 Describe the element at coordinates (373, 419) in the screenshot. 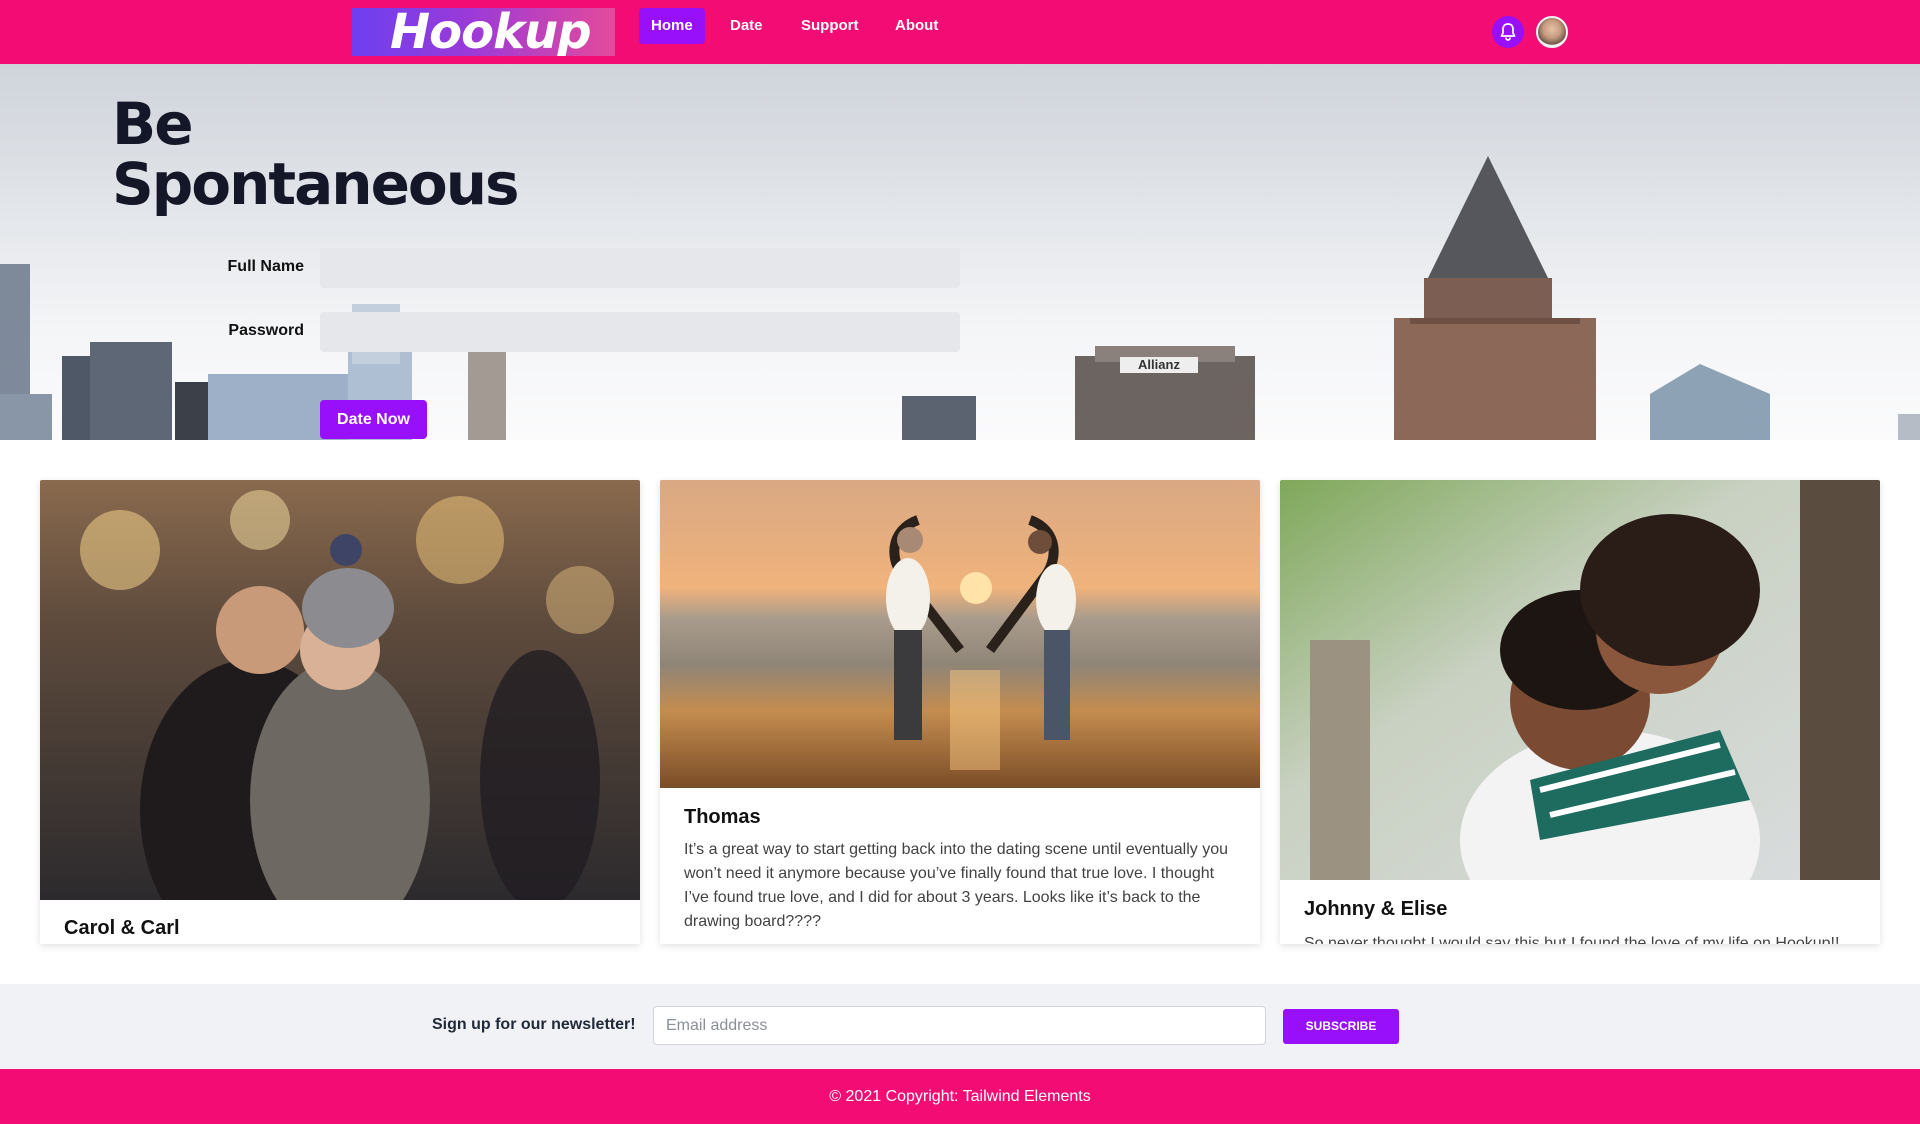

I see `date-now-button: Date Now` at that location.